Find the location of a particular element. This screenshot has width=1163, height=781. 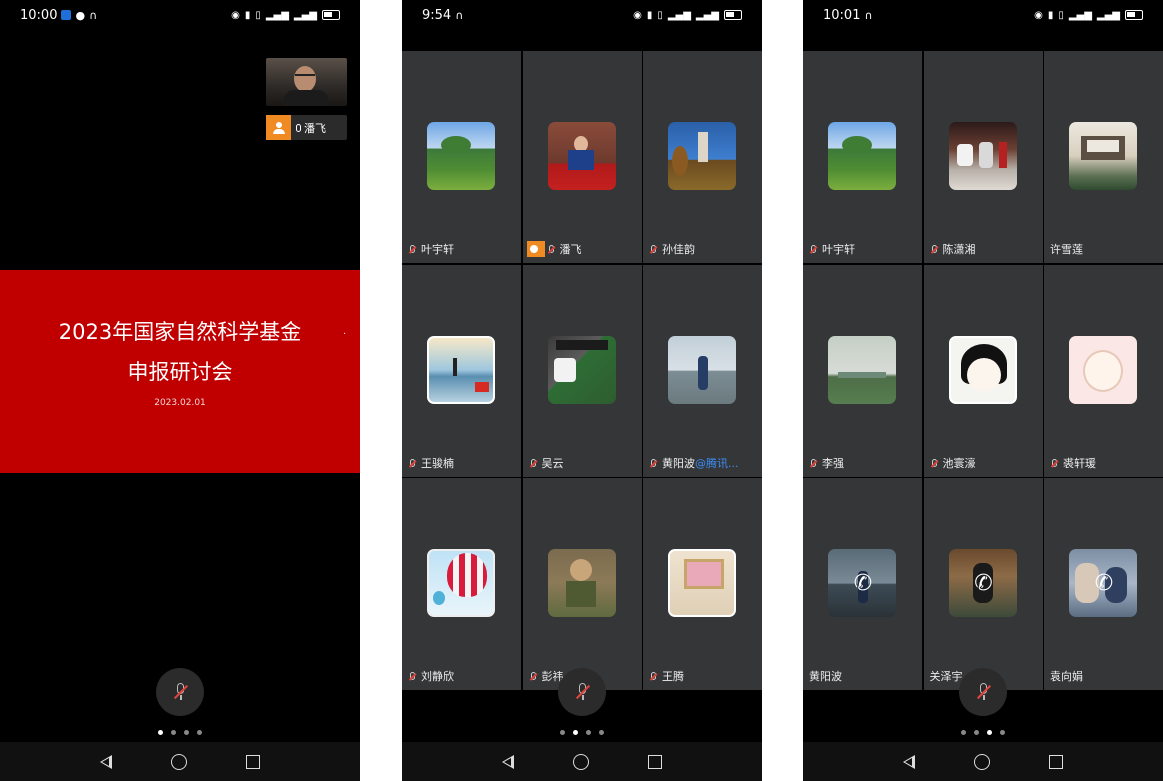

participant-tile: 陈潇湘 is located at coordinates (983, 157).